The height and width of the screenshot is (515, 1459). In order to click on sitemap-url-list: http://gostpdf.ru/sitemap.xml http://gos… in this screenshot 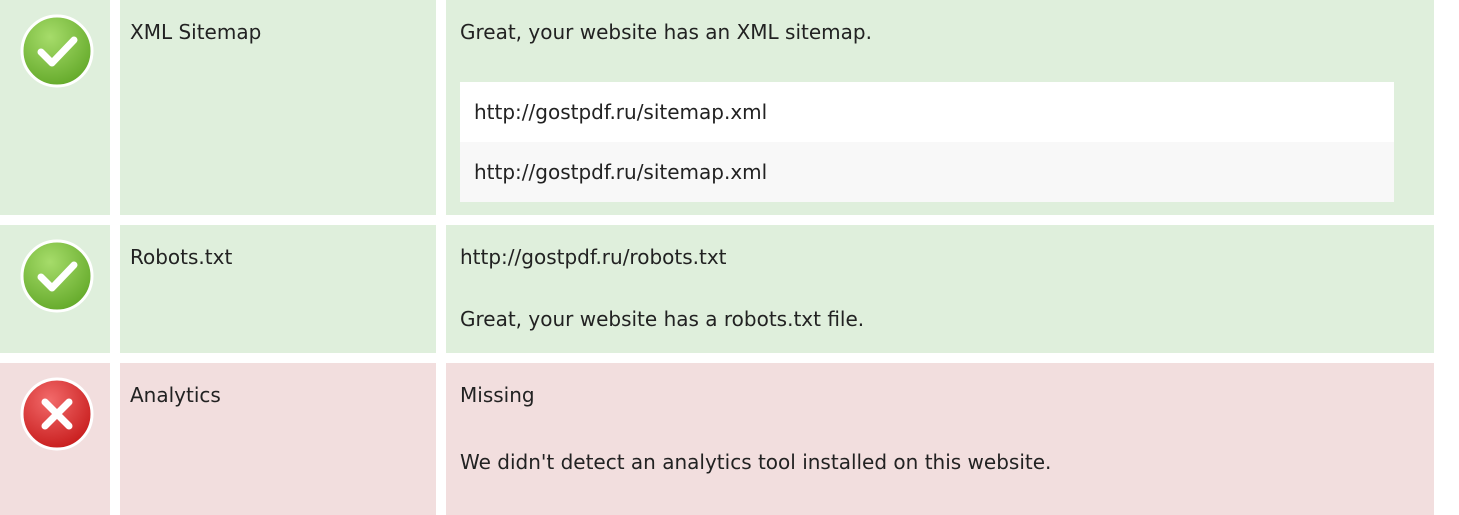, I will do `click(927, 142)`.